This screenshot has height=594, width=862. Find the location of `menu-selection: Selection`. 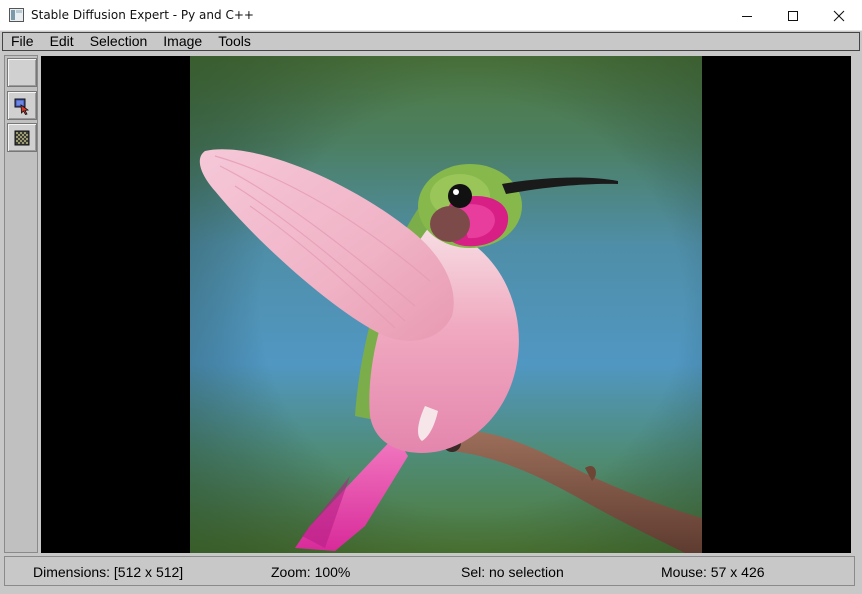

menu-selection: Selection is located at coordinates (119, 41).